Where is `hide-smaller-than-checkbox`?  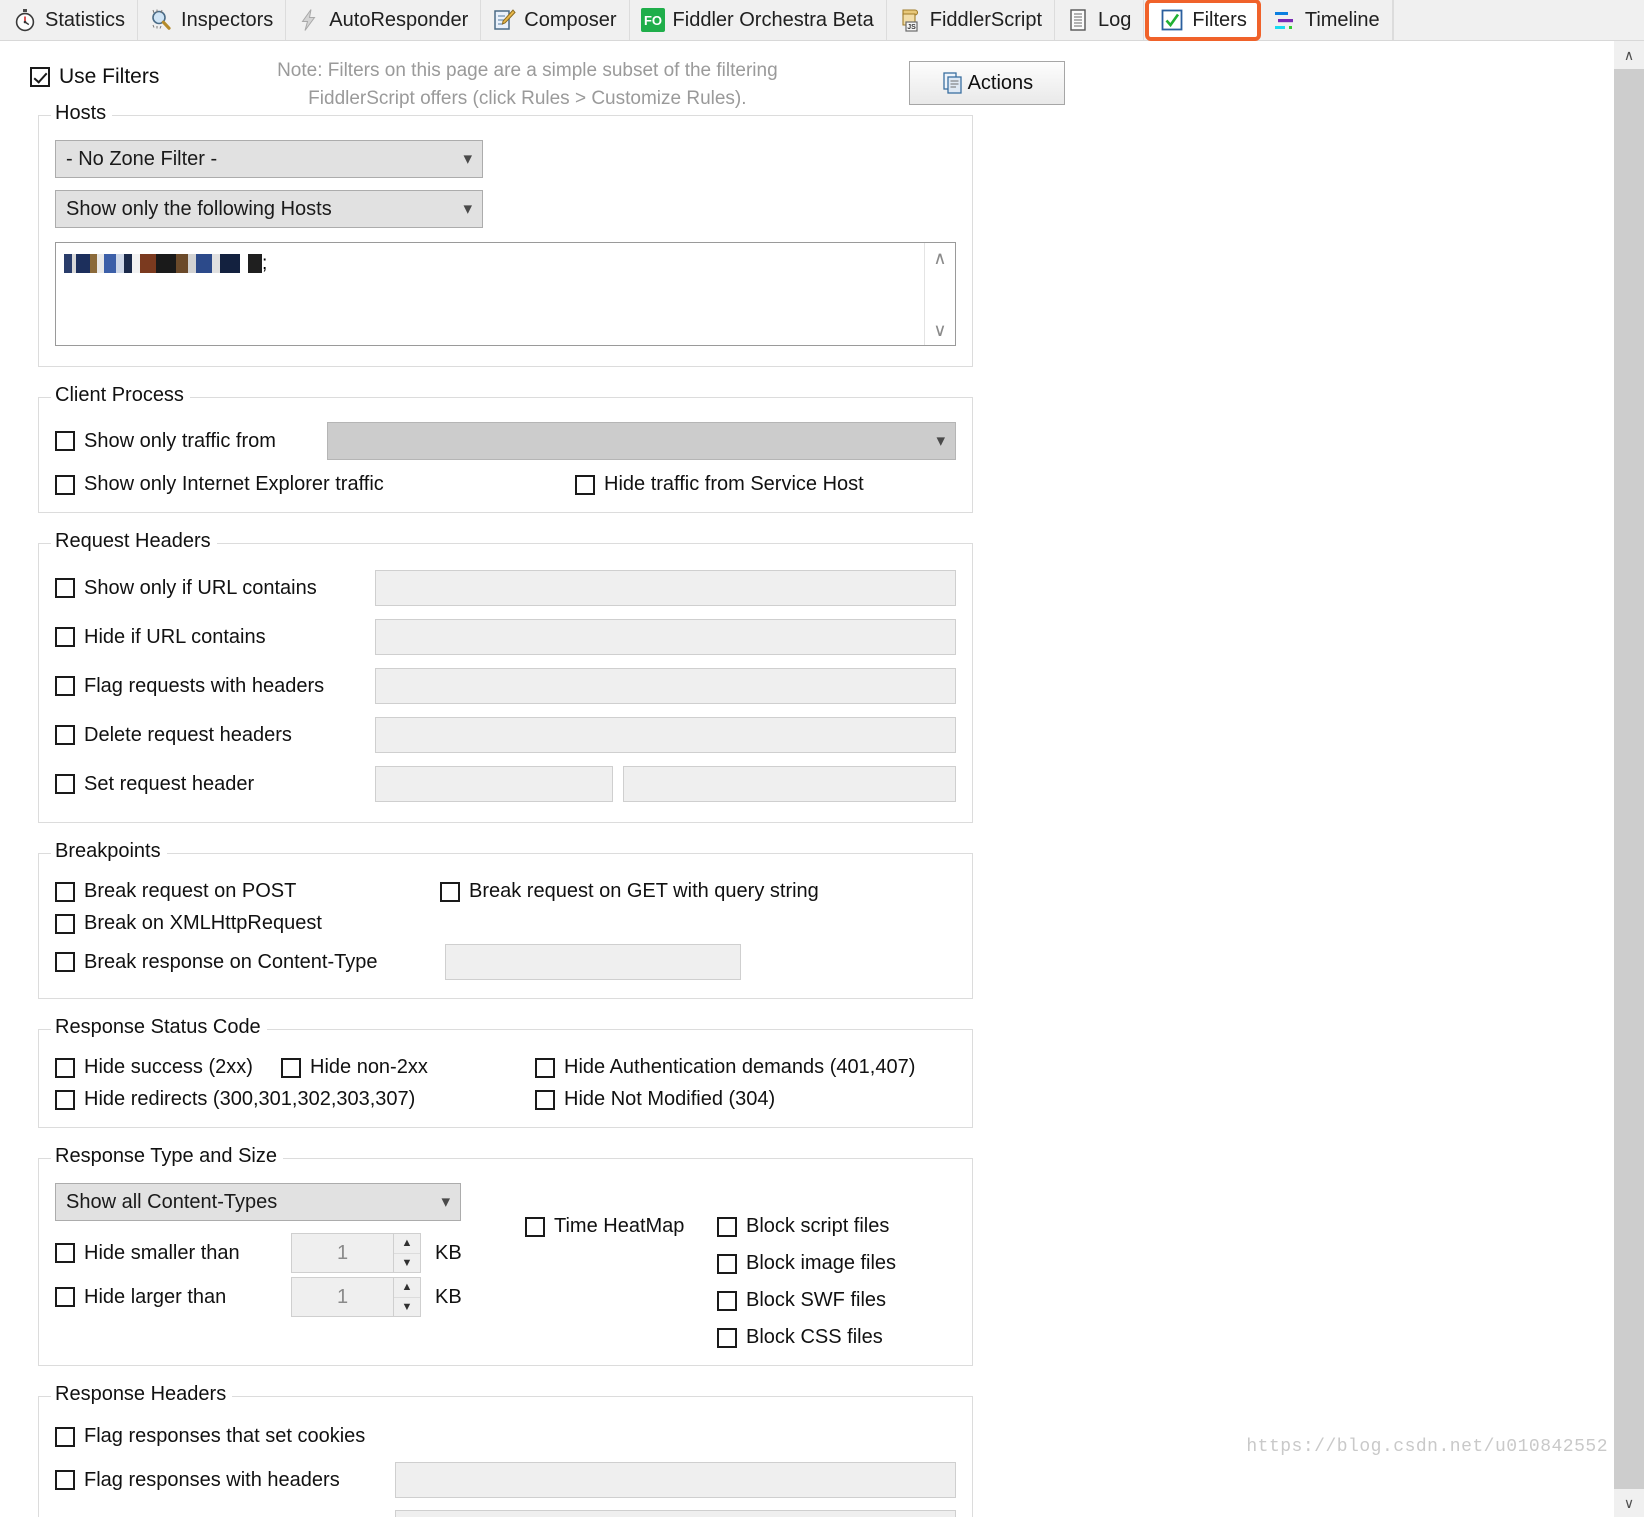 hide-smaller-than-checkbox is located at coordinates (65, 1253).